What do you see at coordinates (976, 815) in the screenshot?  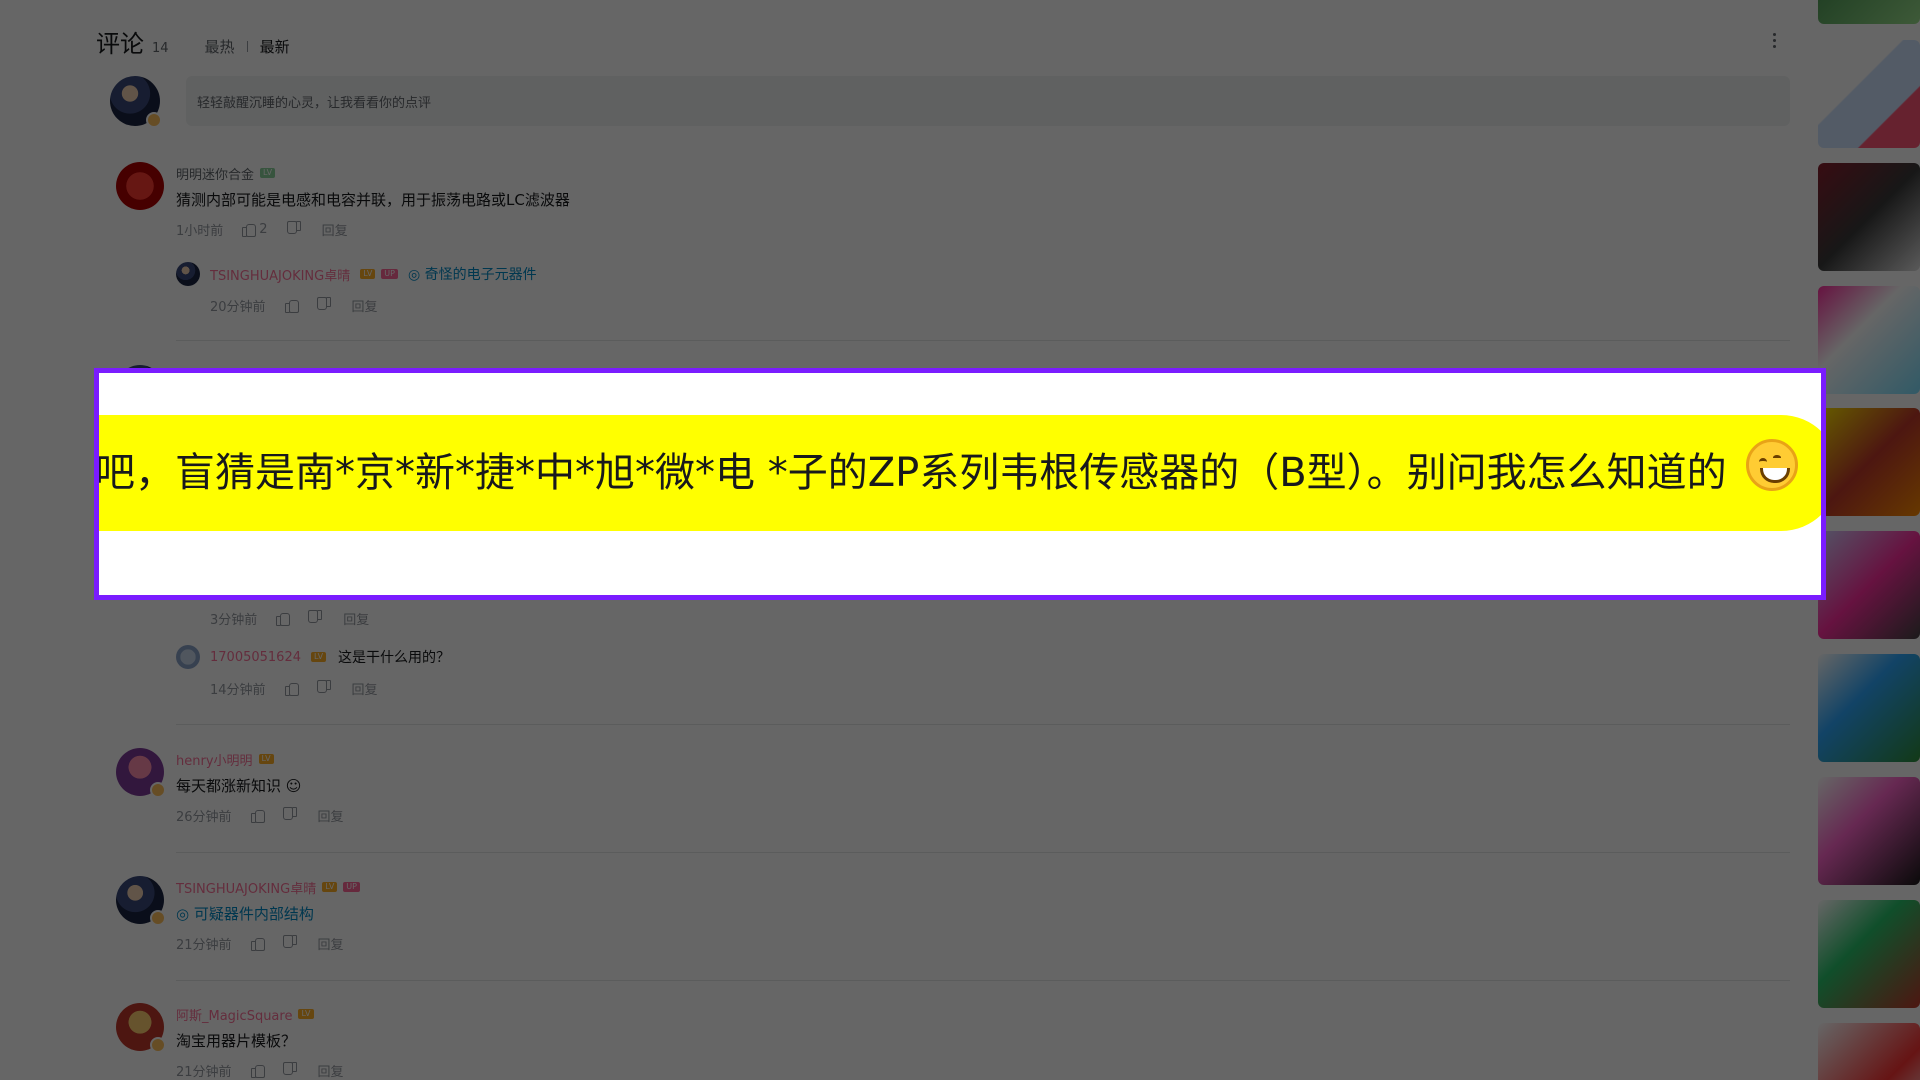 I see `comment-meta: 26分钟前 回复` at bounding box center [976, 815].